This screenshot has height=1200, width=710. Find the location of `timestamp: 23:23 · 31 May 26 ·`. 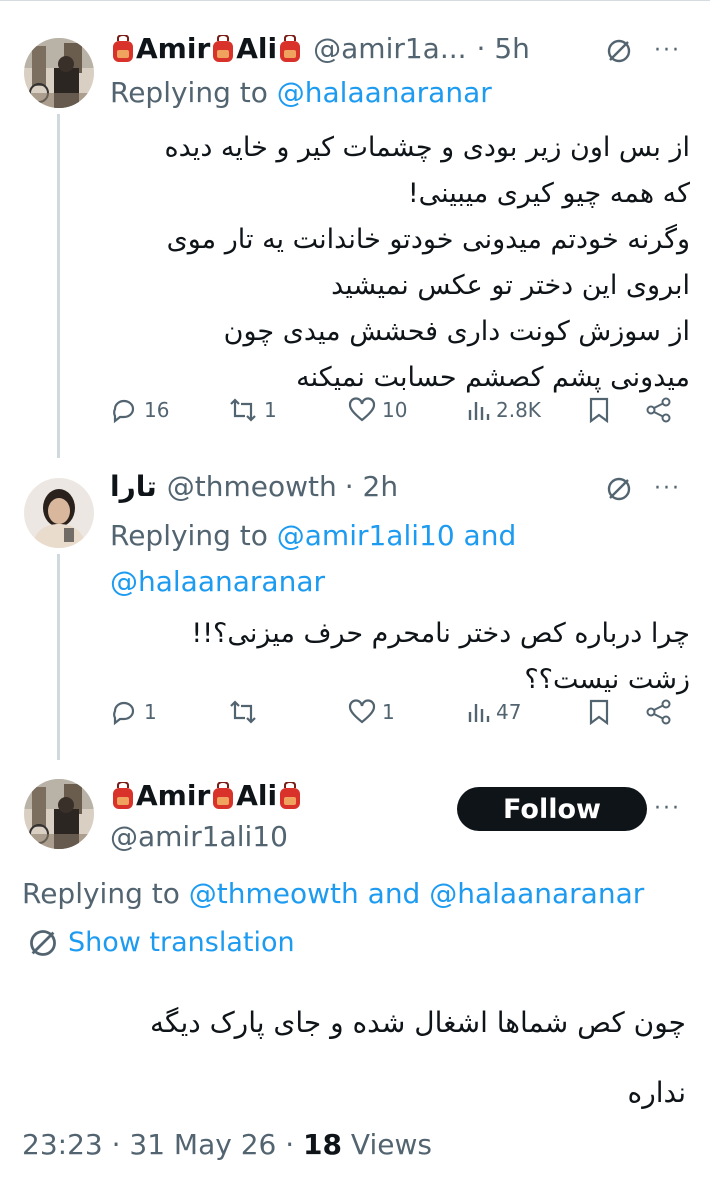

timestamp: 23:23 · 31 May 26 · is located at coordinates (158, 1144).